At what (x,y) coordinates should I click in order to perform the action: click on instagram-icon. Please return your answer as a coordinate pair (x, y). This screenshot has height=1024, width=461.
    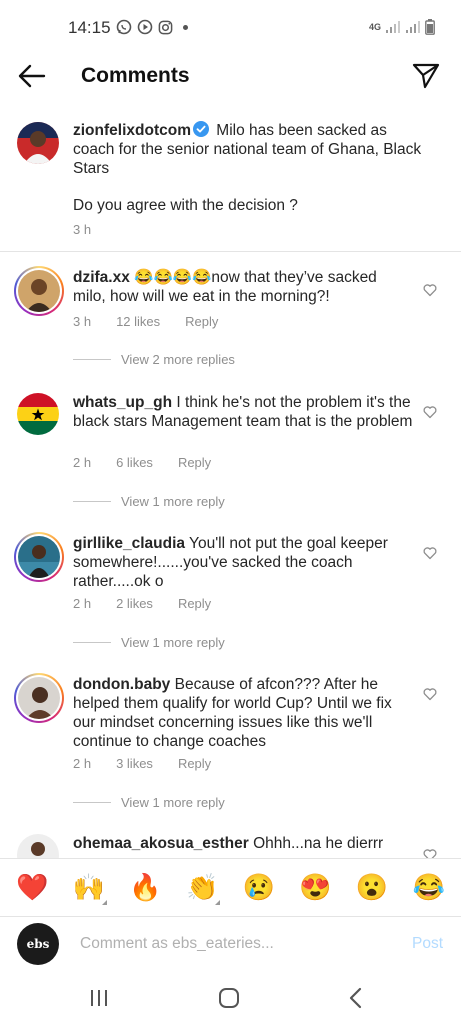
    Looking at the image, I should click on (165, 27).